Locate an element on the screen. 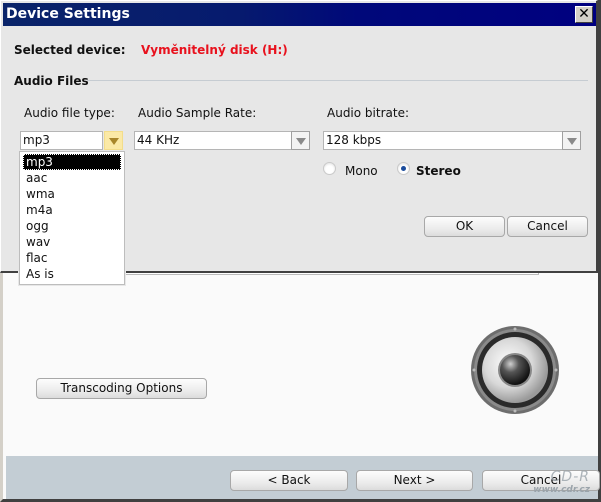  stereo-radio is located at coordinates (403, 168).